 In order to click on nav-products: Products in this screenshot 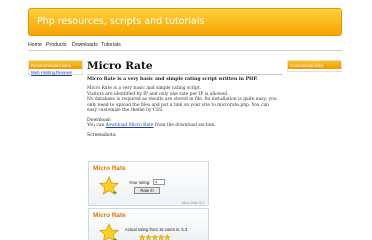, I will do `click(56, 45)`.